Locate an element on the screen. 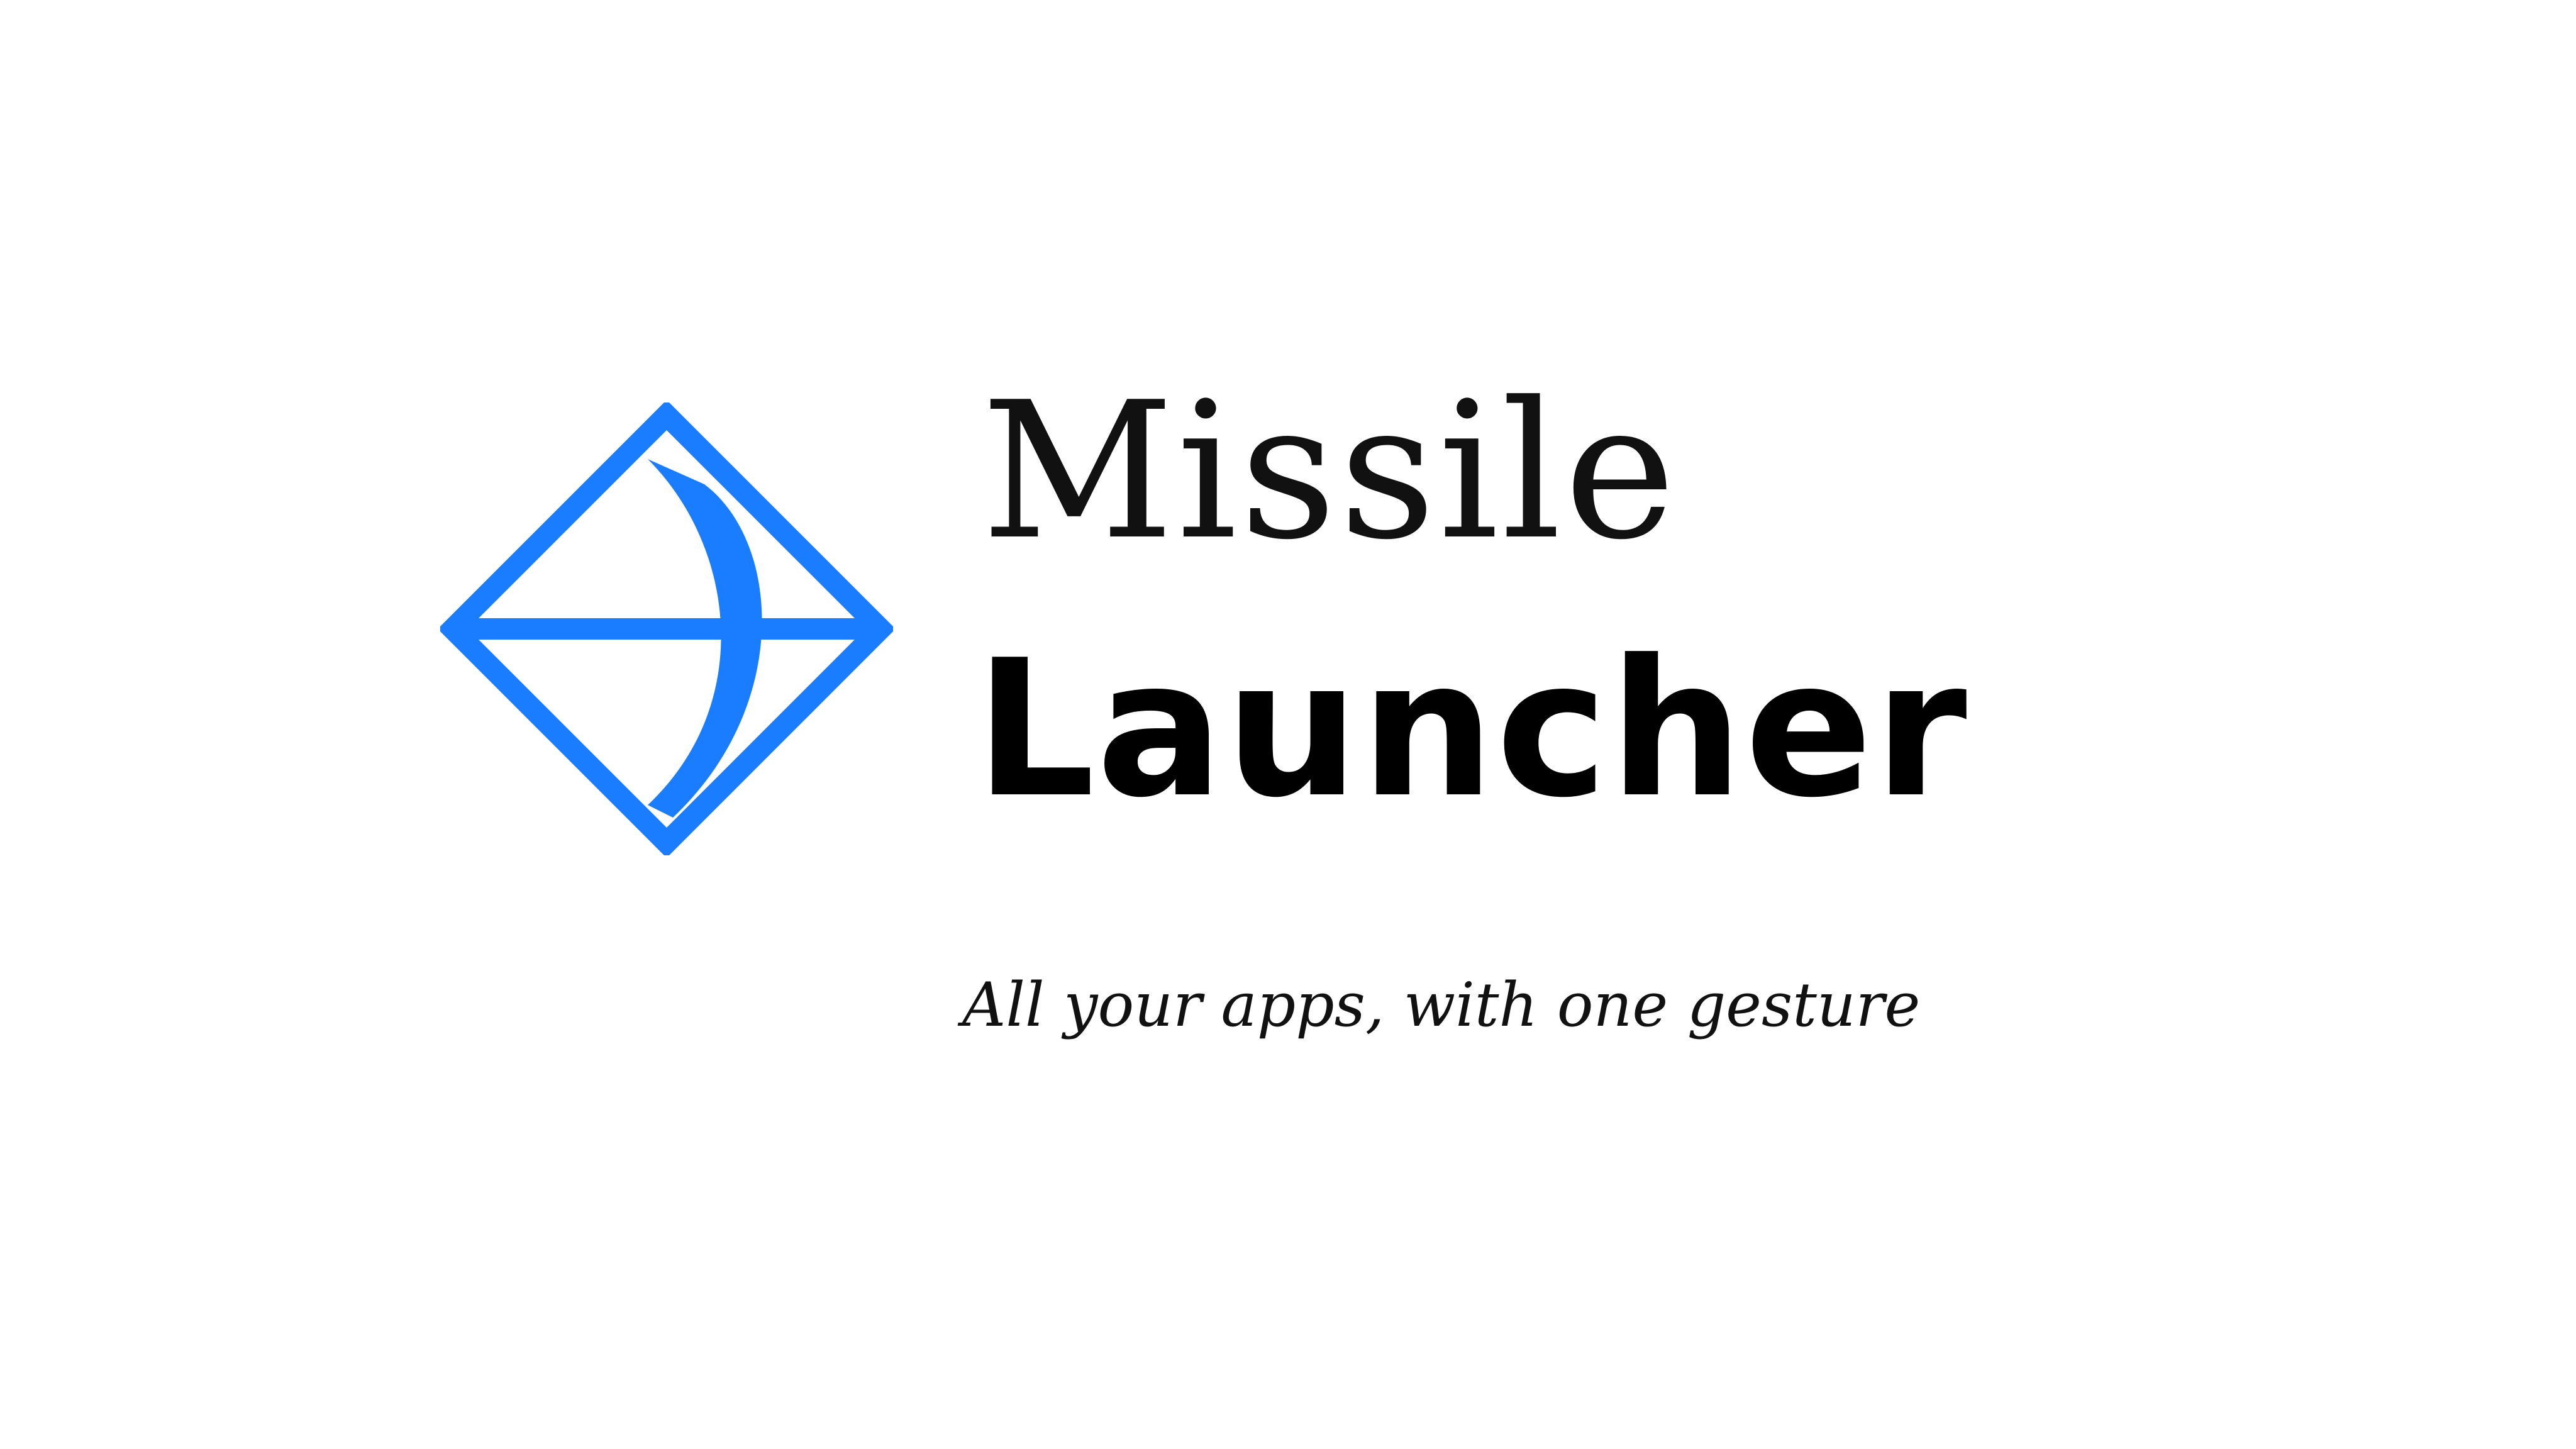  app-name-line2: Launcher is located at coordinates (1471, 729).